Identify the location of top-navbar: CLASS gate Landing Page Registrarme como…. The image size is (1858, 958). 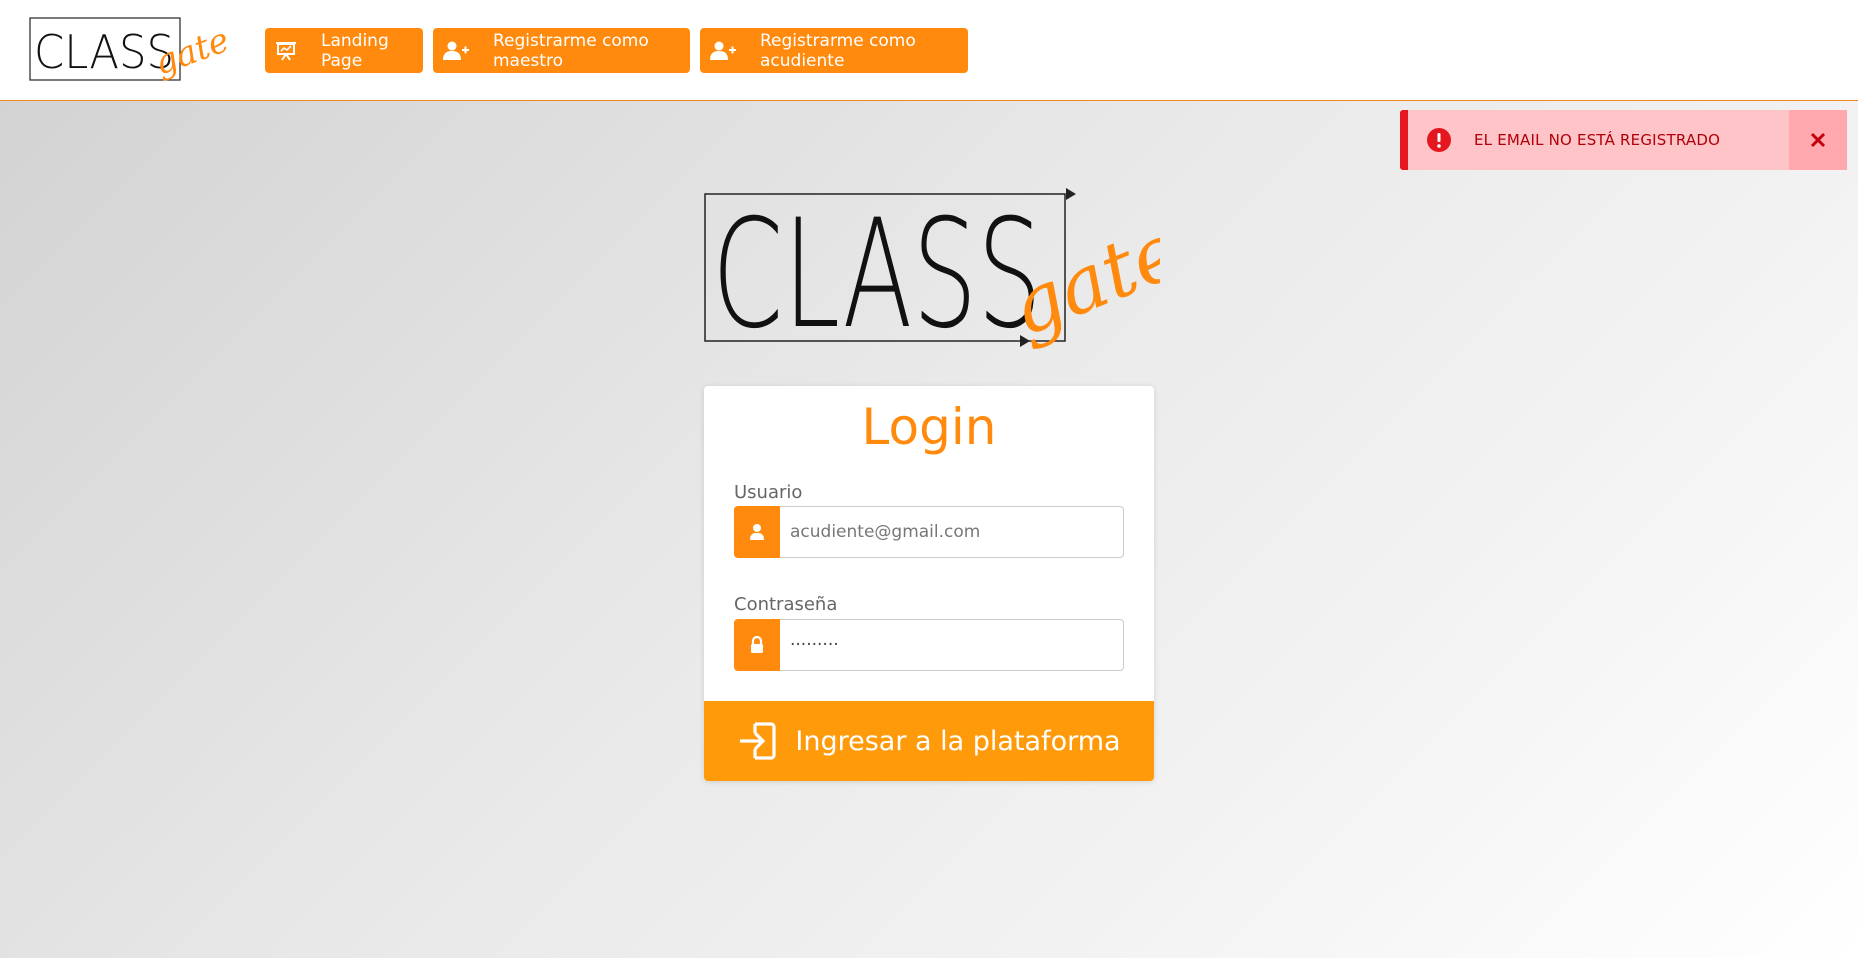
(929, 50).